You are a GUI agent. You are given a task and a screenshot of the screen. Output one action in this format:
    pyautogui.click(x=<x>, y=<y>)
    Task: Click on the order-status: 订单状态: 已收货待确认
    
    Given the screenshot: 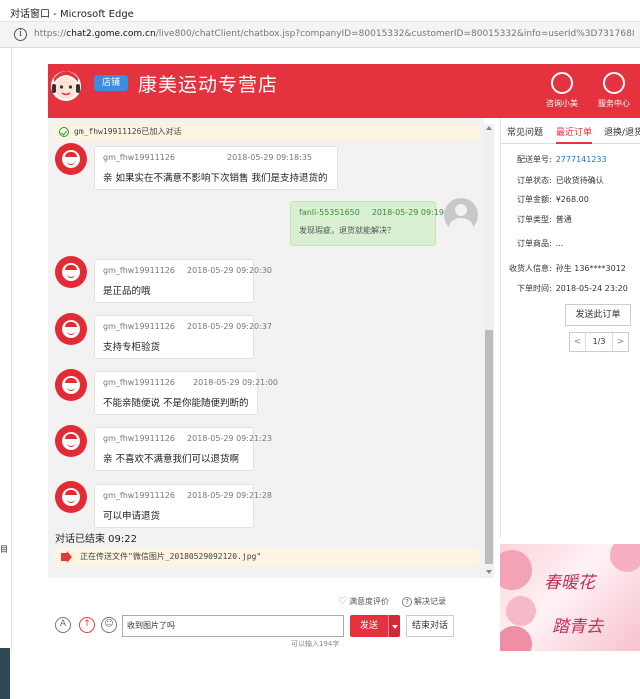 What is the action you would take?
    pyautogui.click(x=560, y=180)
    